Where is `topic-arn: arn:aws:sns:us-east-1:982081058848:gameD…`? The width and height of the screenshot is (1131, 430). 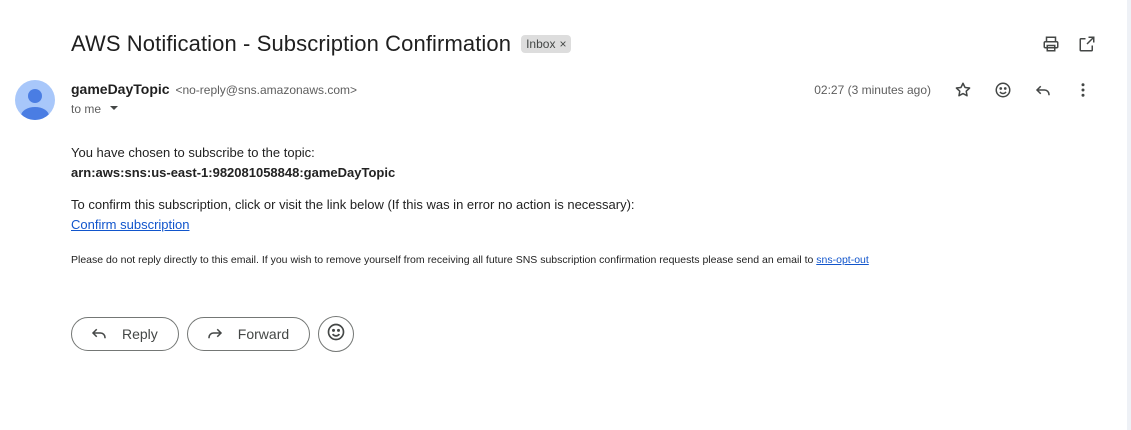
topic-arn: arn:aws:sns:us-east-1:982081058848:gameD… is located at coordinates (233, 172).